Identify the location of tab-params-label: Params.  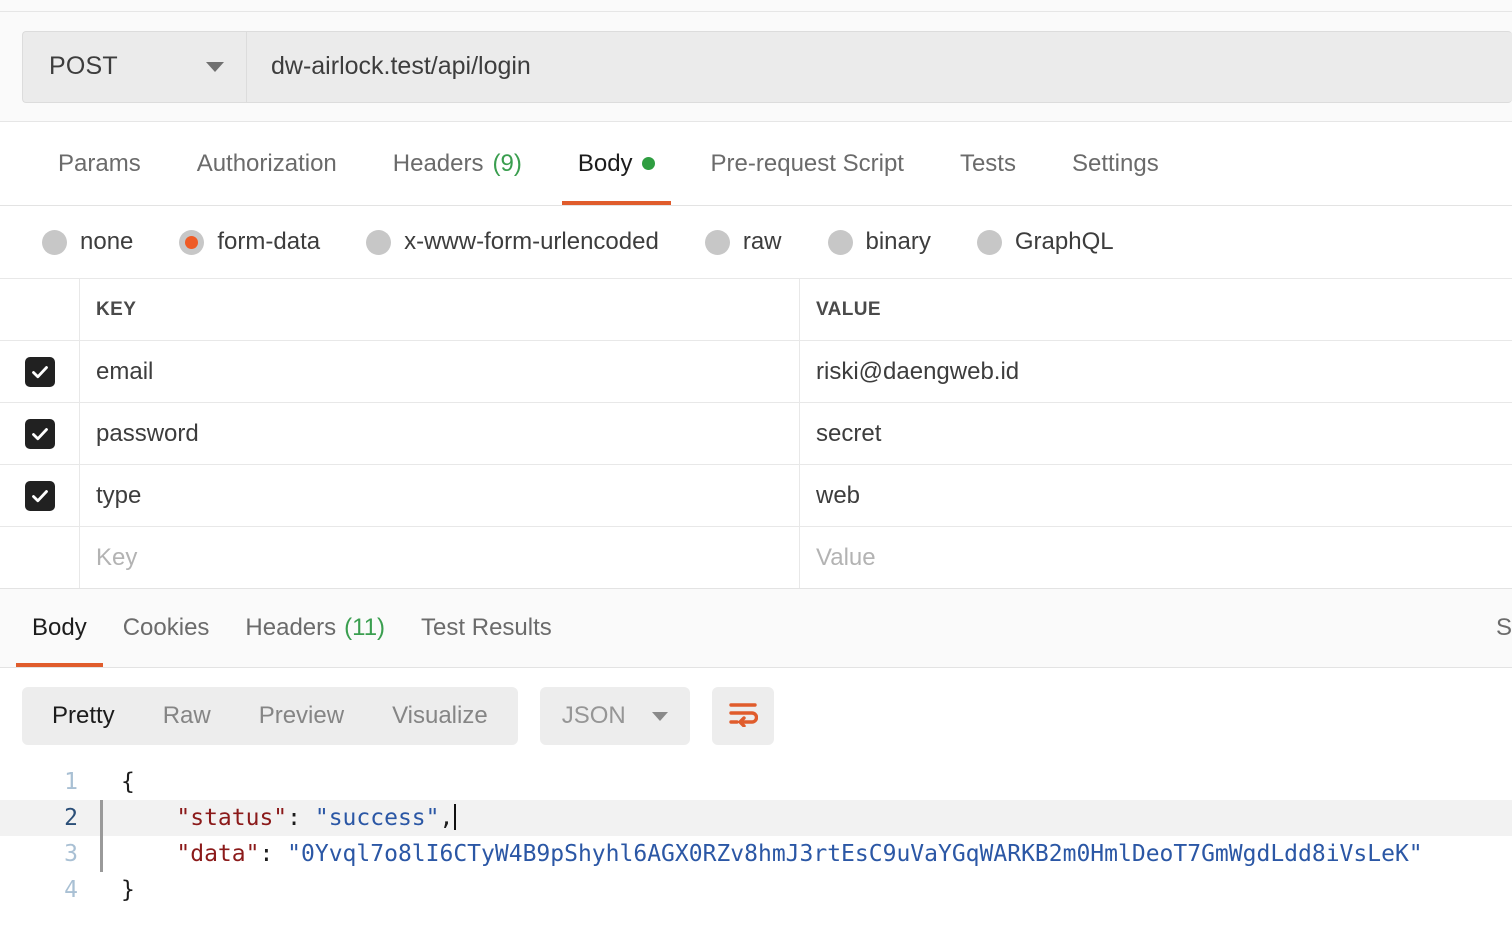
(99, 163).